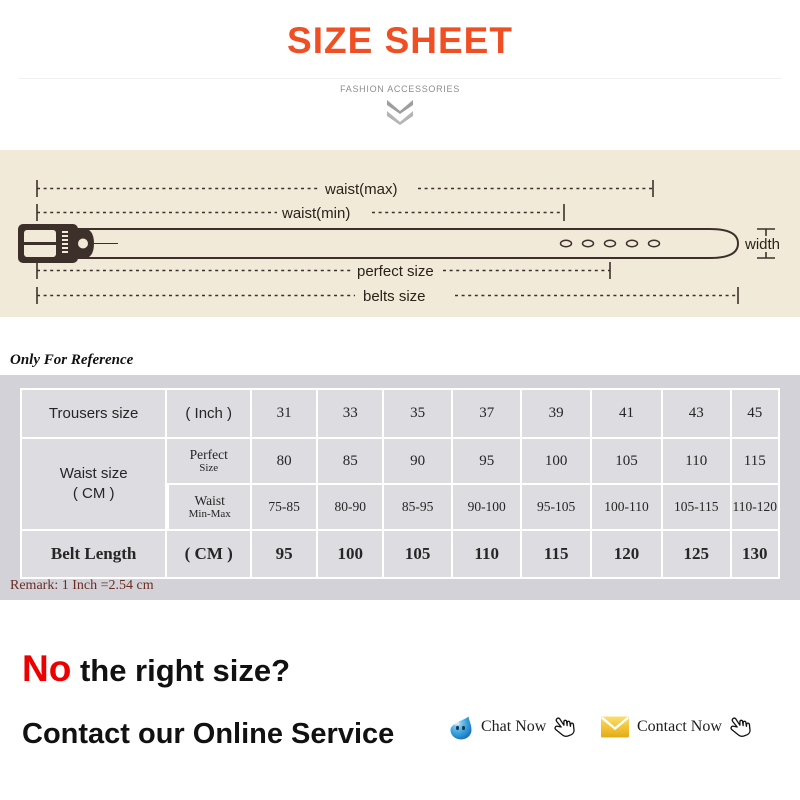  I want to click on table-cell: 100-110, so click(627, 508).